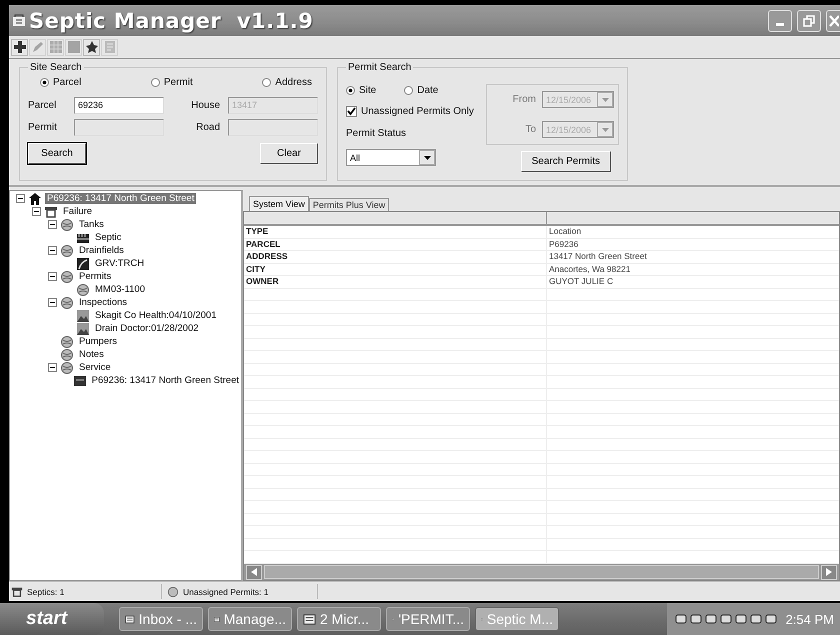 Image resolution: width=840 pixels, height=635 pixels. I want to click on field-name-cell: ADDRESS, so click(395, 256).